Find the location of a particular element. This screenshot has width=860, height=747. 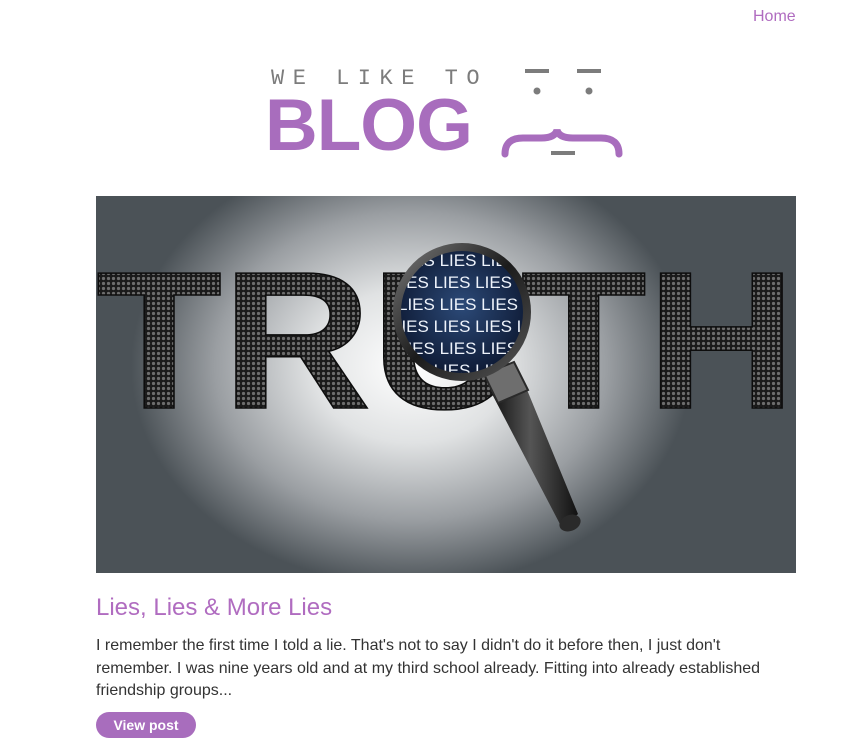

view-post-button: View post is located at coordinates (146, 725).